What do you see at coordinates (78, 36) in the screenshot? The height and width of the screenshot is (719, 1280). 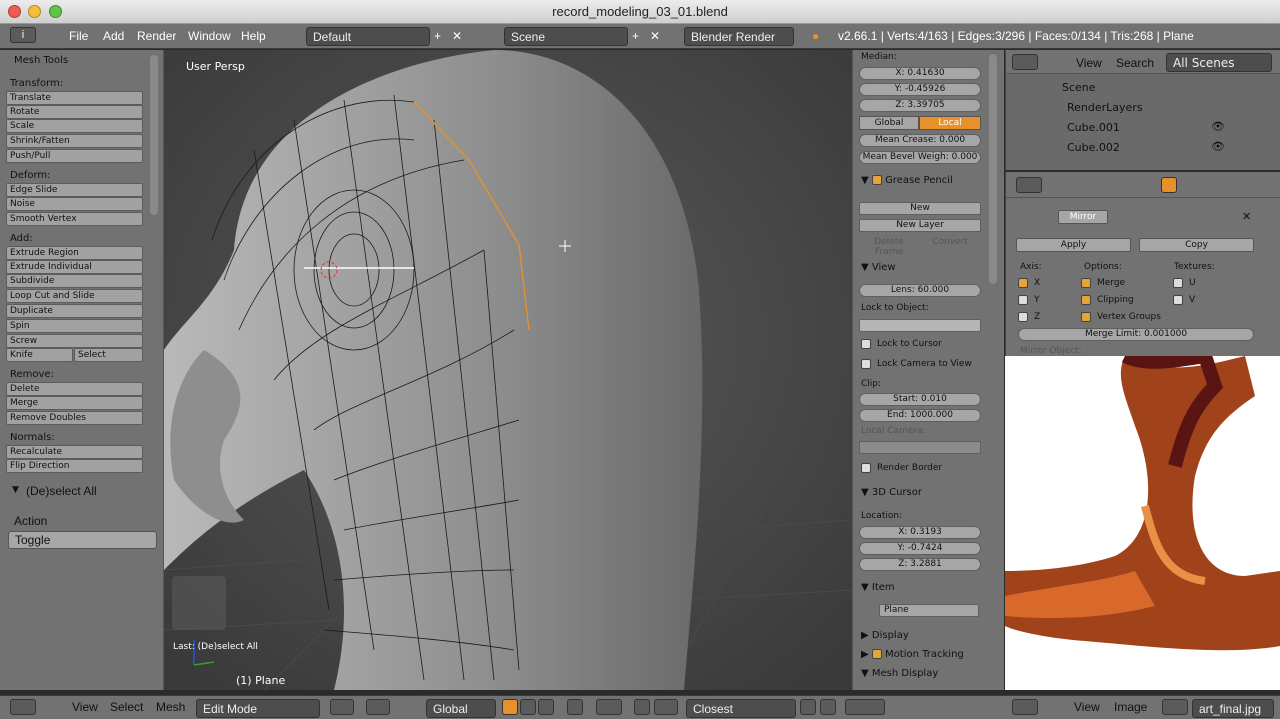 I see `file-menu: File` at bounding box center [78, 36].